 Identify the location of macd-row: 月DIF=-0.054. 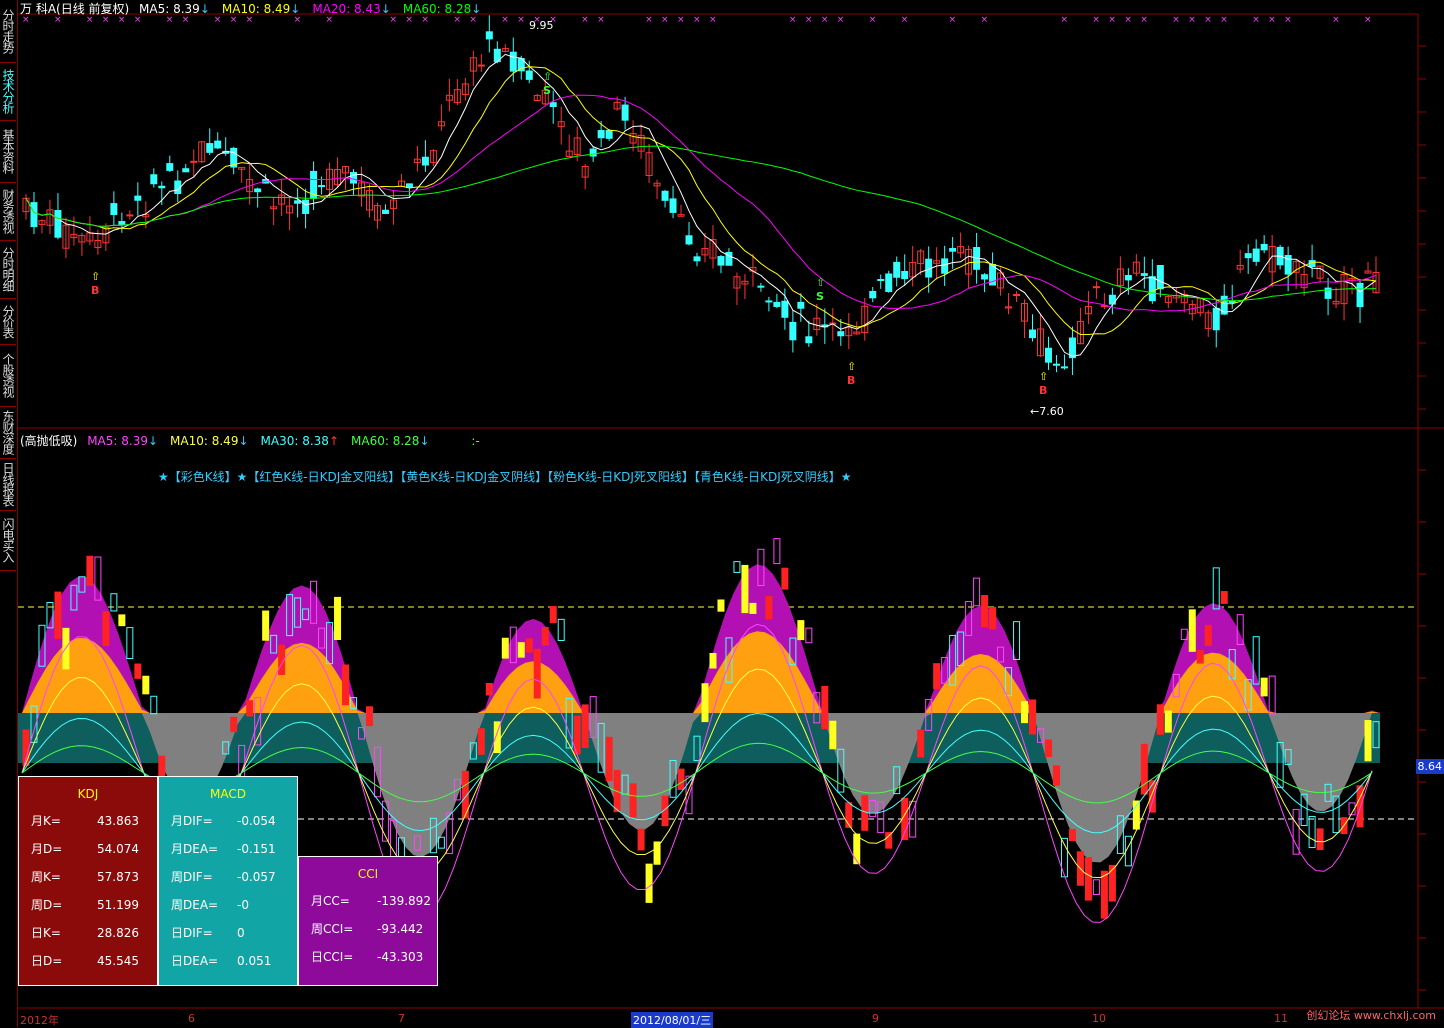
(228, 821).